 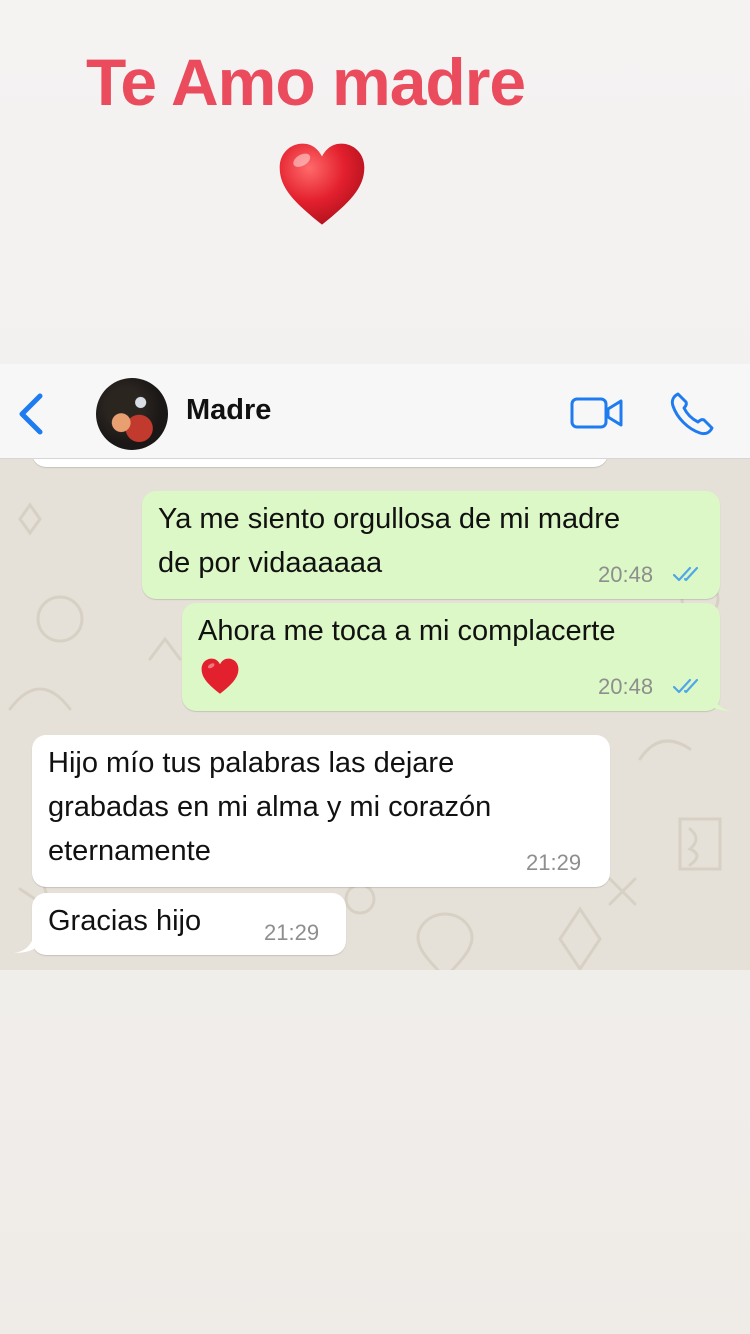 I want to click on message-text: Ahora me toca a mi complacerte, so click(x=407, y=631).